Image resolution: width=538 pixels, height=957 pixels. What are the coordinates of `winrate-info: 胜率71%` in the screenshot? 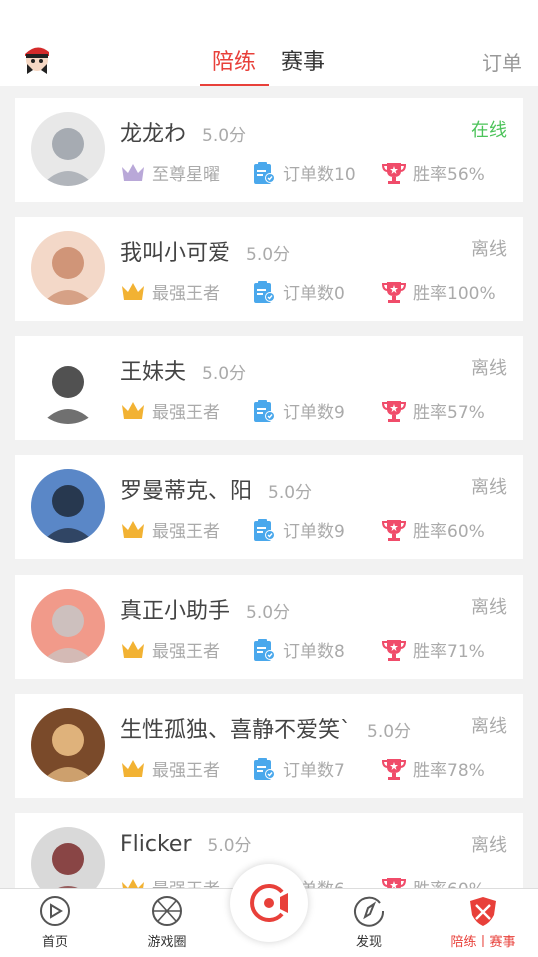 It's located at (433, 649).